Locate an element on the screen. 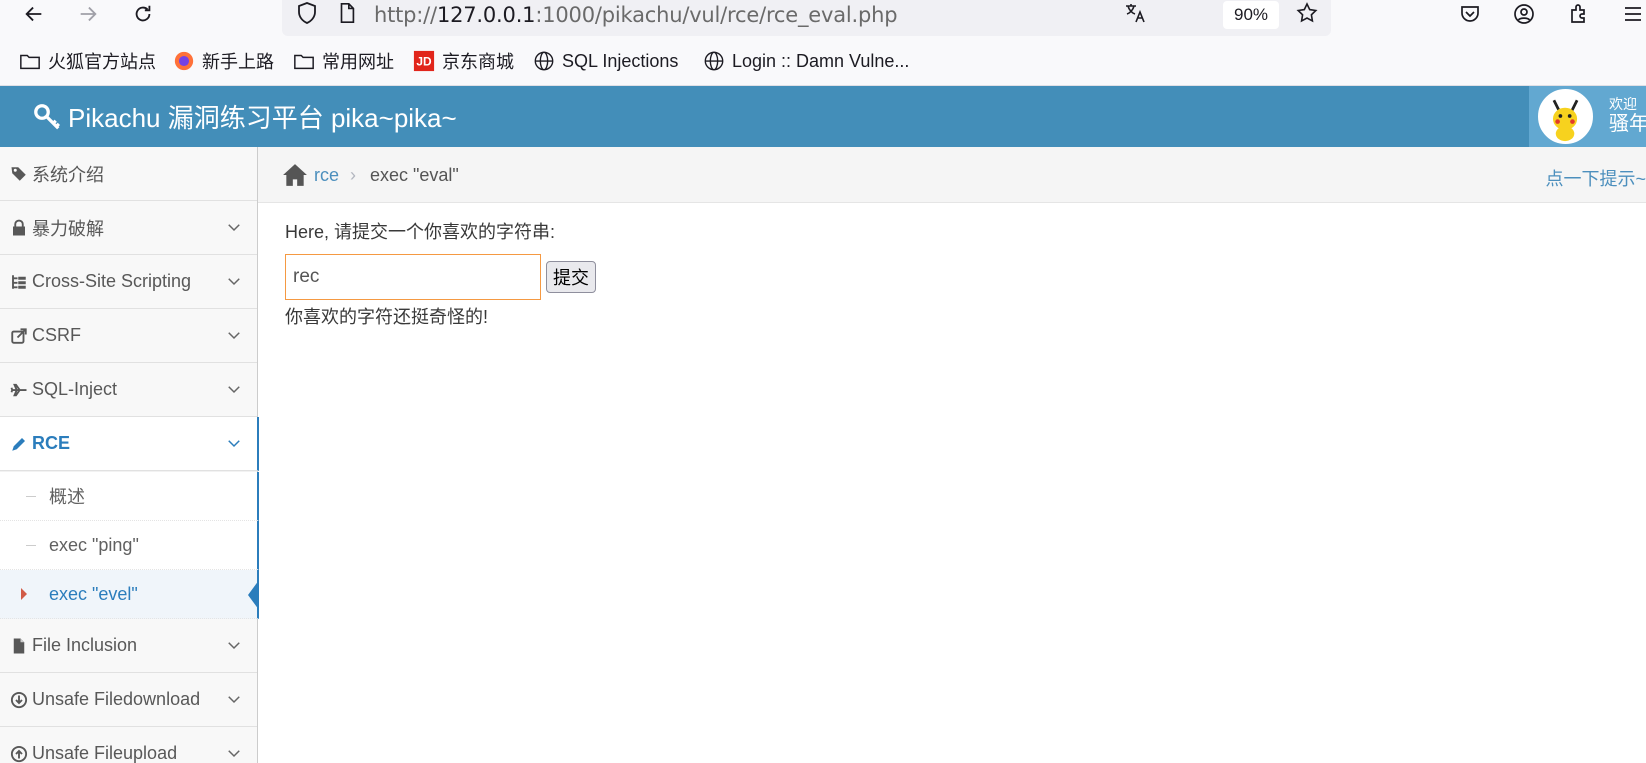  sidebar-subitem-exec-eval: exec "evel" is located at coordinates (129, 594).